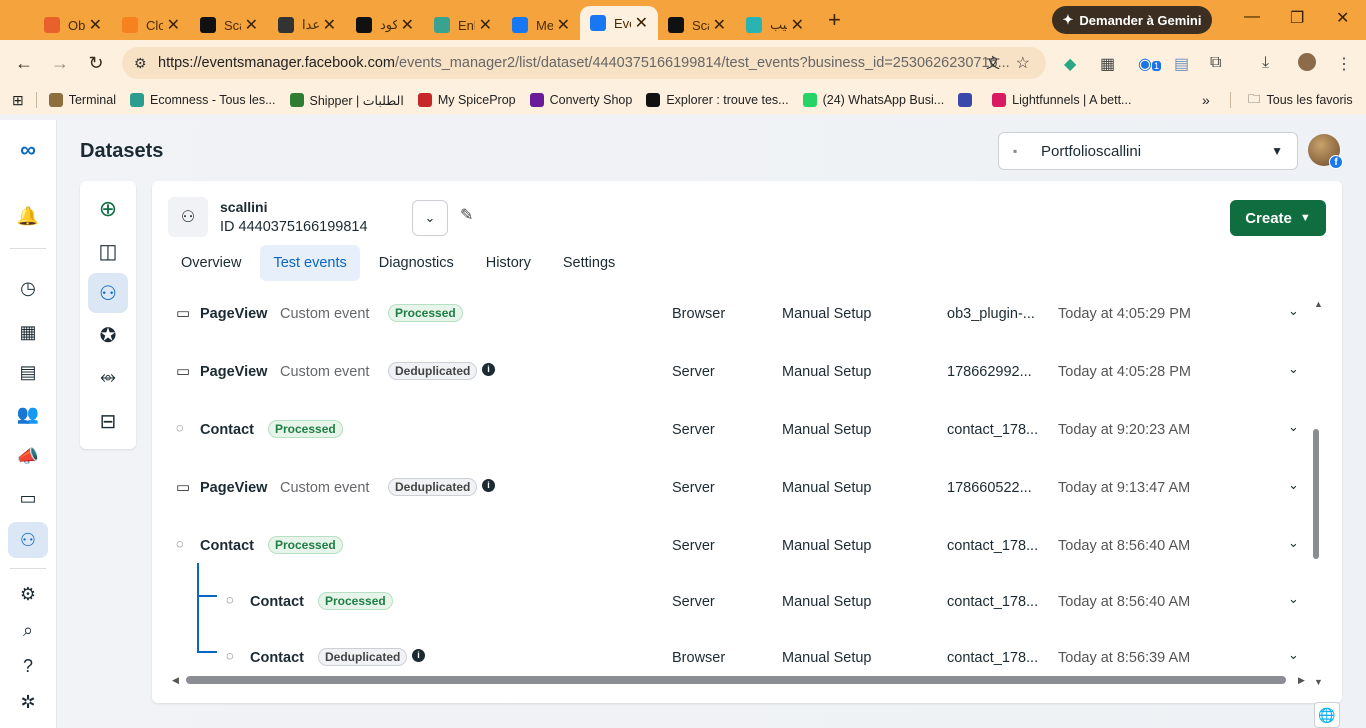  I want to click on browser-tab: ترتيب✕, so click(775, 25).